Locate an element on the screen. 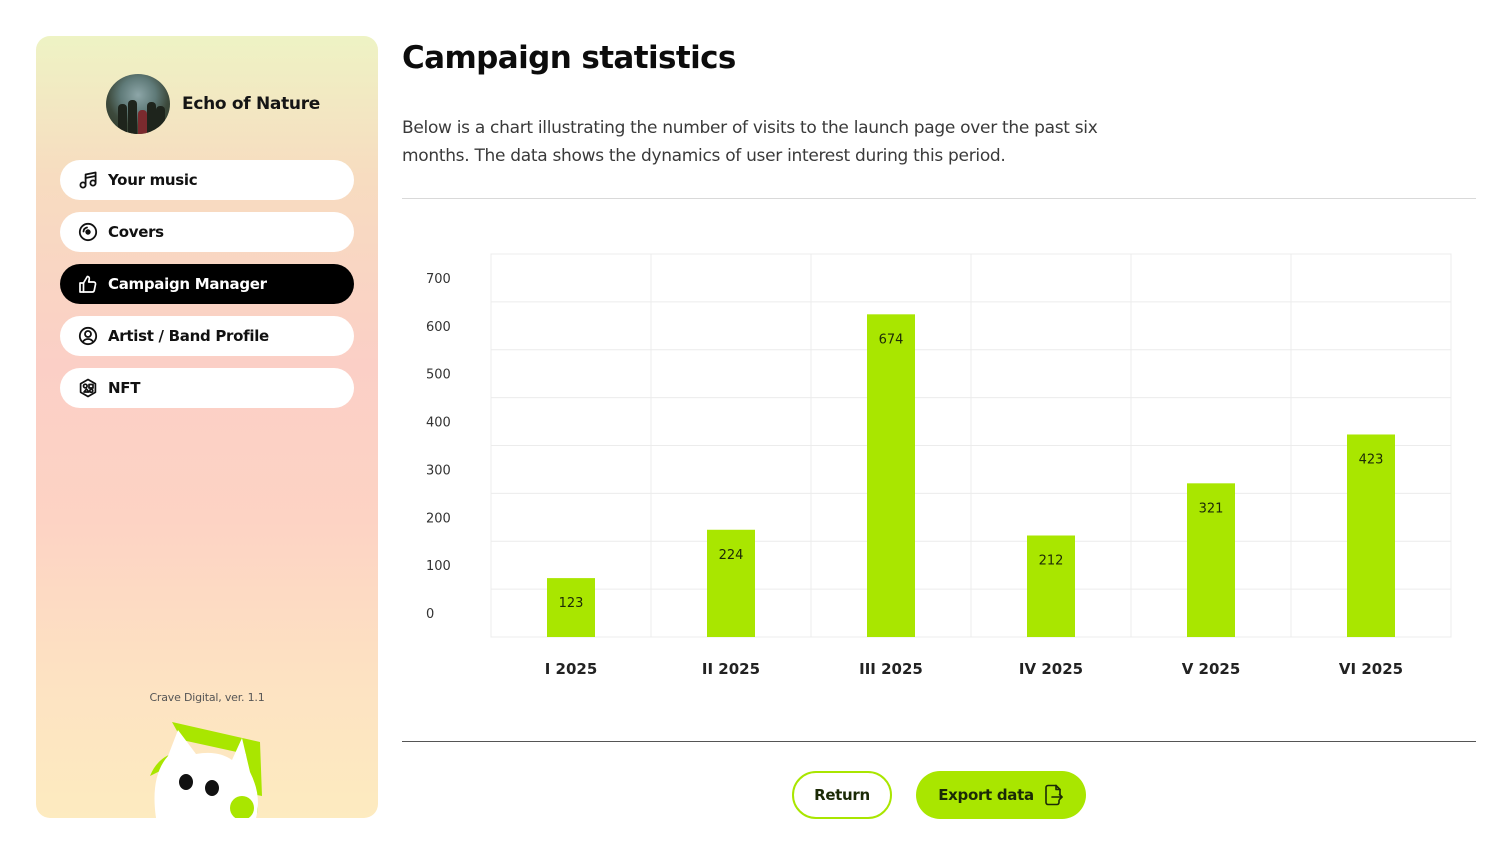  sidebar-item-label: NFT is located at coordinates (124, 388).